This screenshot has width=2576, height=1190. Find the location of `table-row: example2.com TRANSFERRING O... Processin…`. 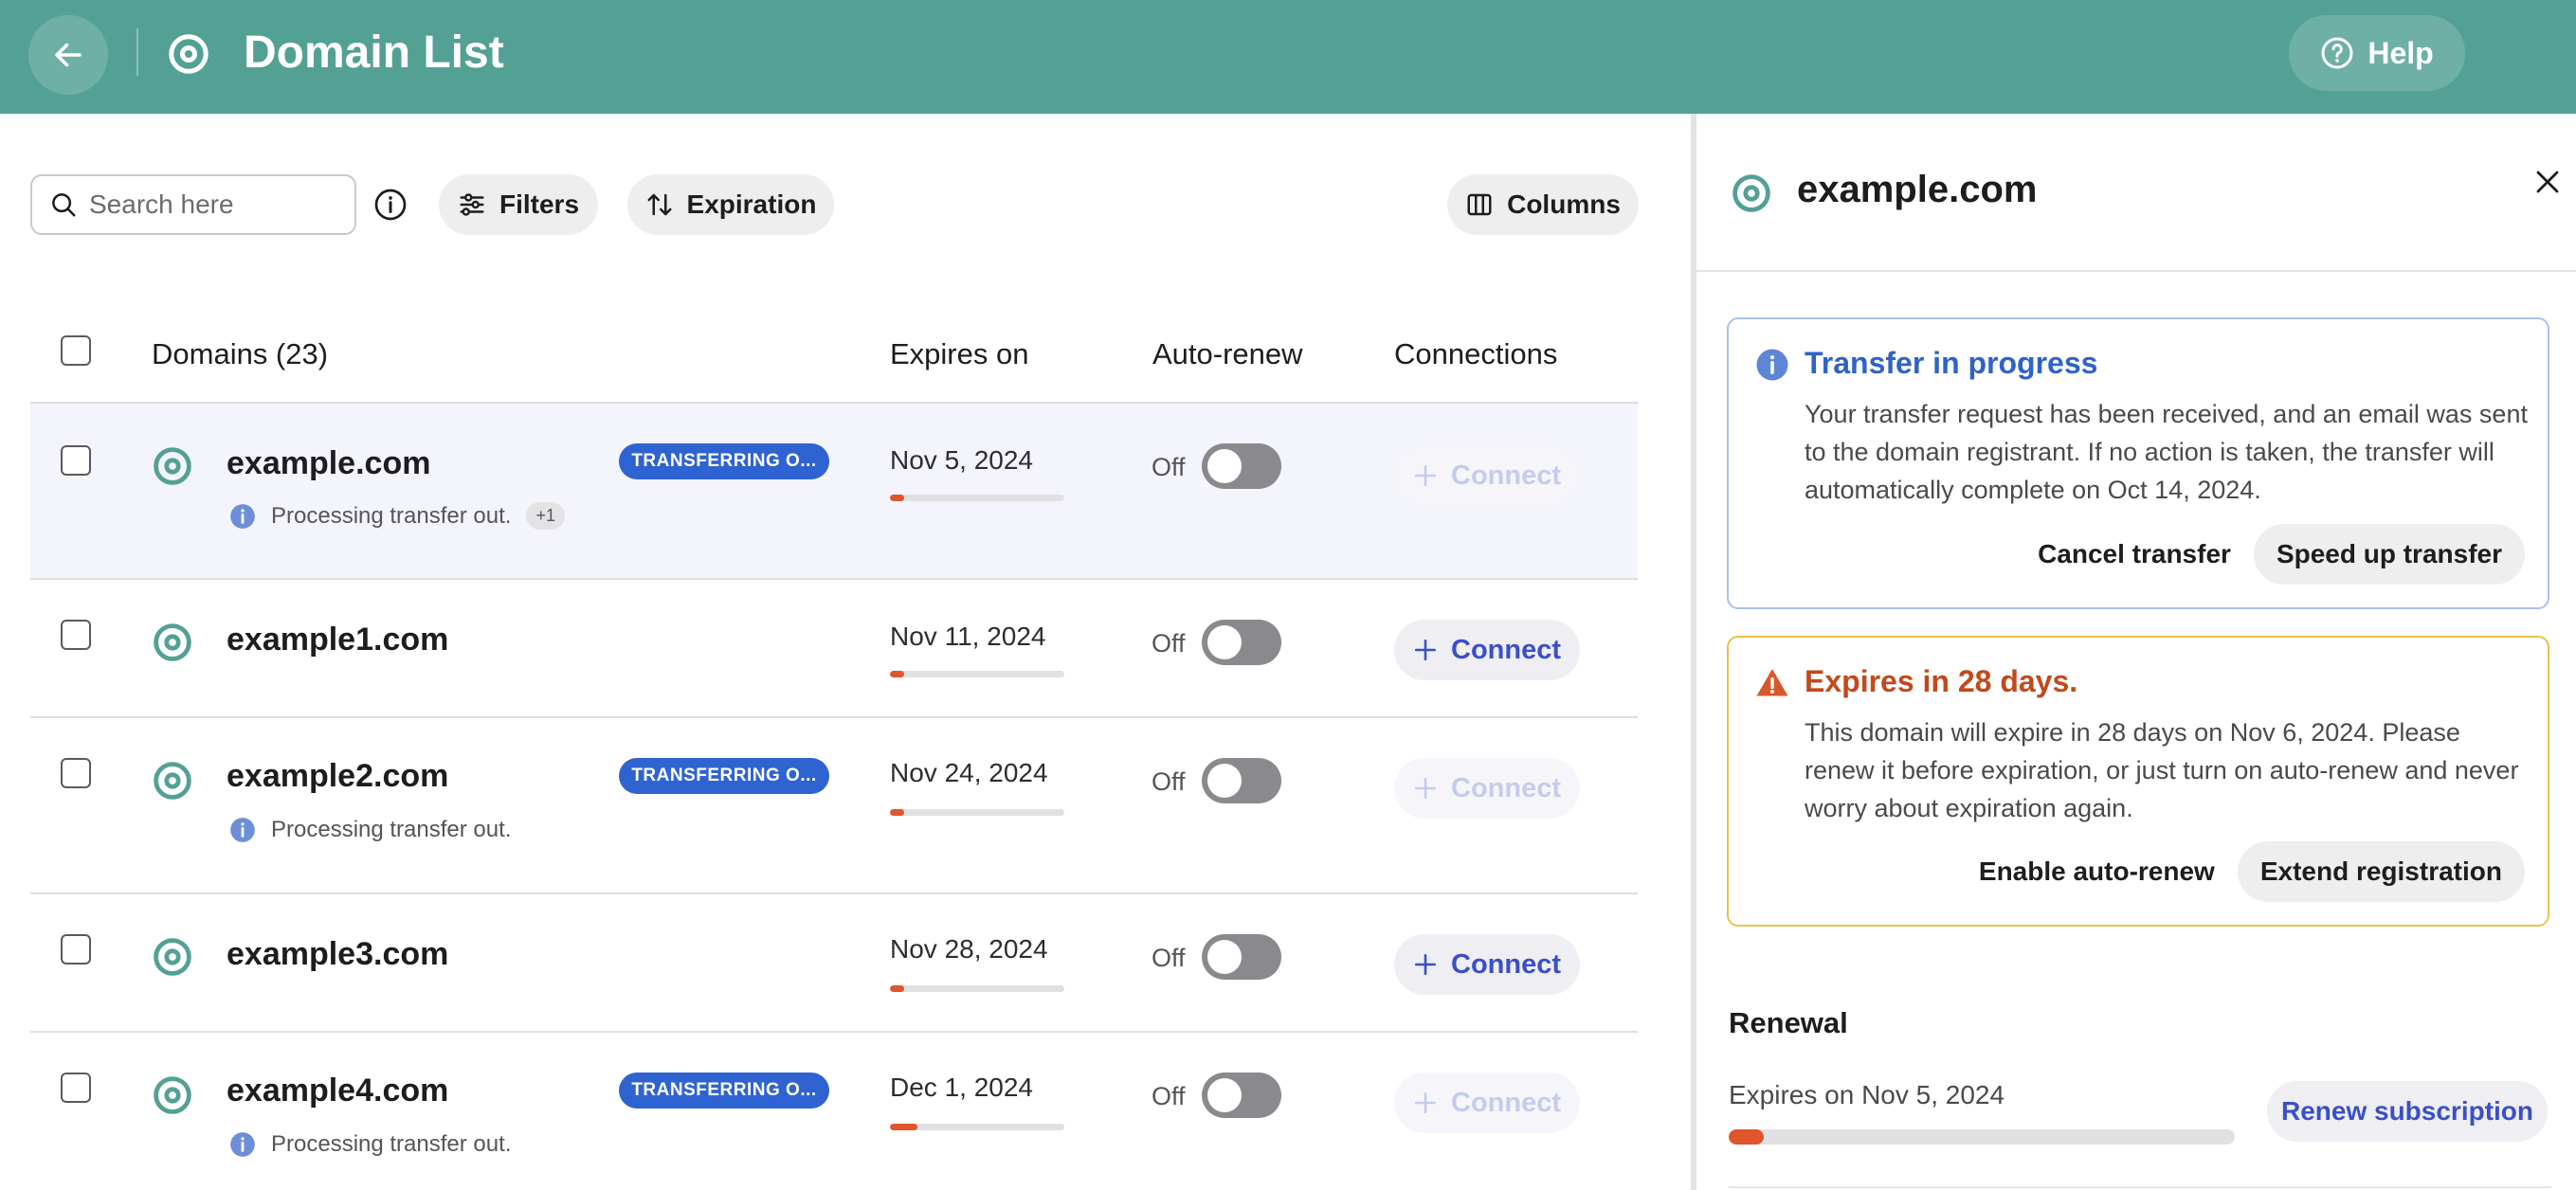

table-row: example2.com TRANSFERRING O... Processin… is located at coordinates (834, 806).